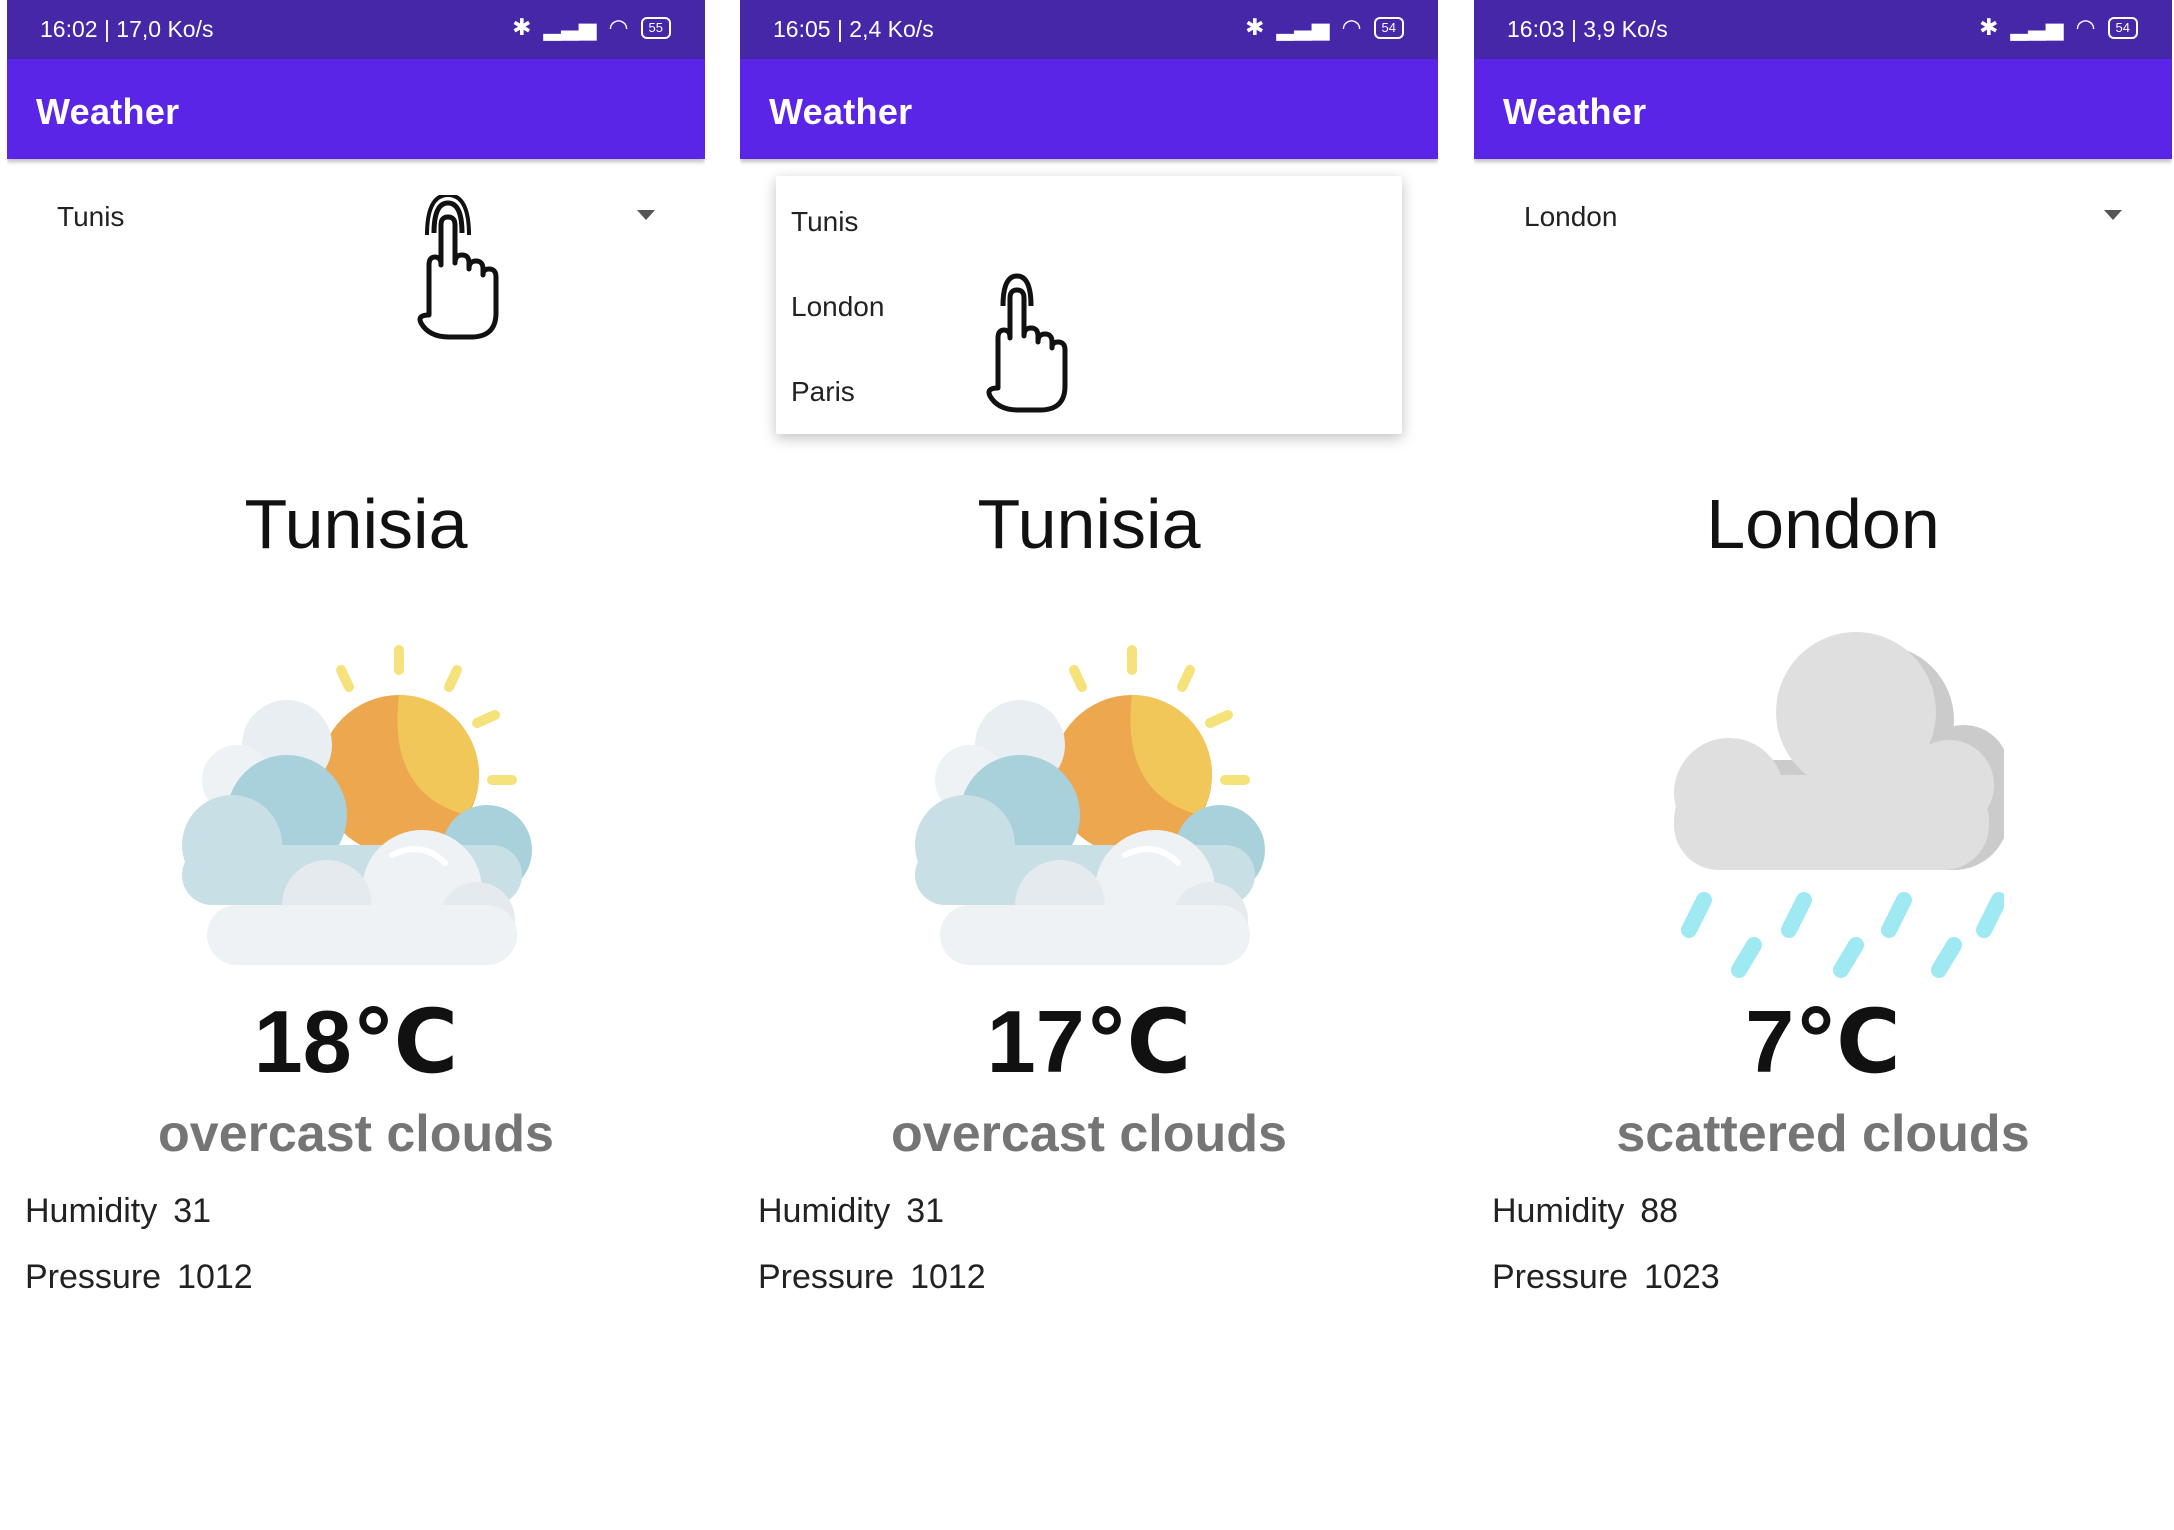 This screenshot has width=2174, height=1530. Describe the element at coordinates (1823, 214) in the screenshot. I see `city-spinner: London` at that location.